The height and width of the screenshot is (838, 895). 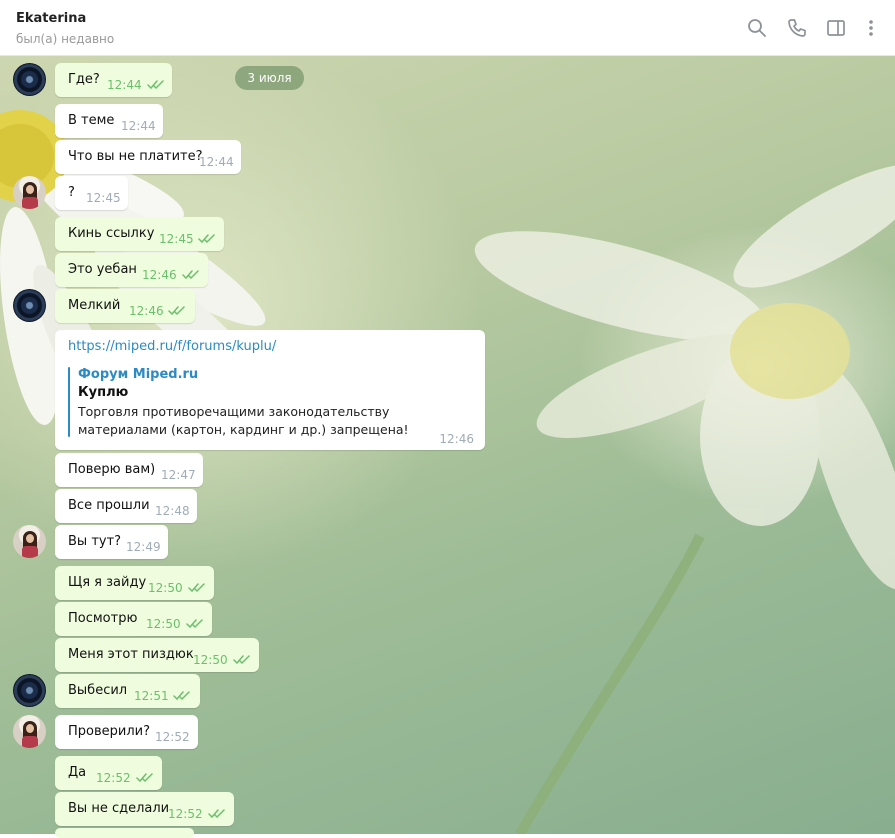 I want to click on message-bubble: Щя я зайду 12:50, so click(x=134, y=583).